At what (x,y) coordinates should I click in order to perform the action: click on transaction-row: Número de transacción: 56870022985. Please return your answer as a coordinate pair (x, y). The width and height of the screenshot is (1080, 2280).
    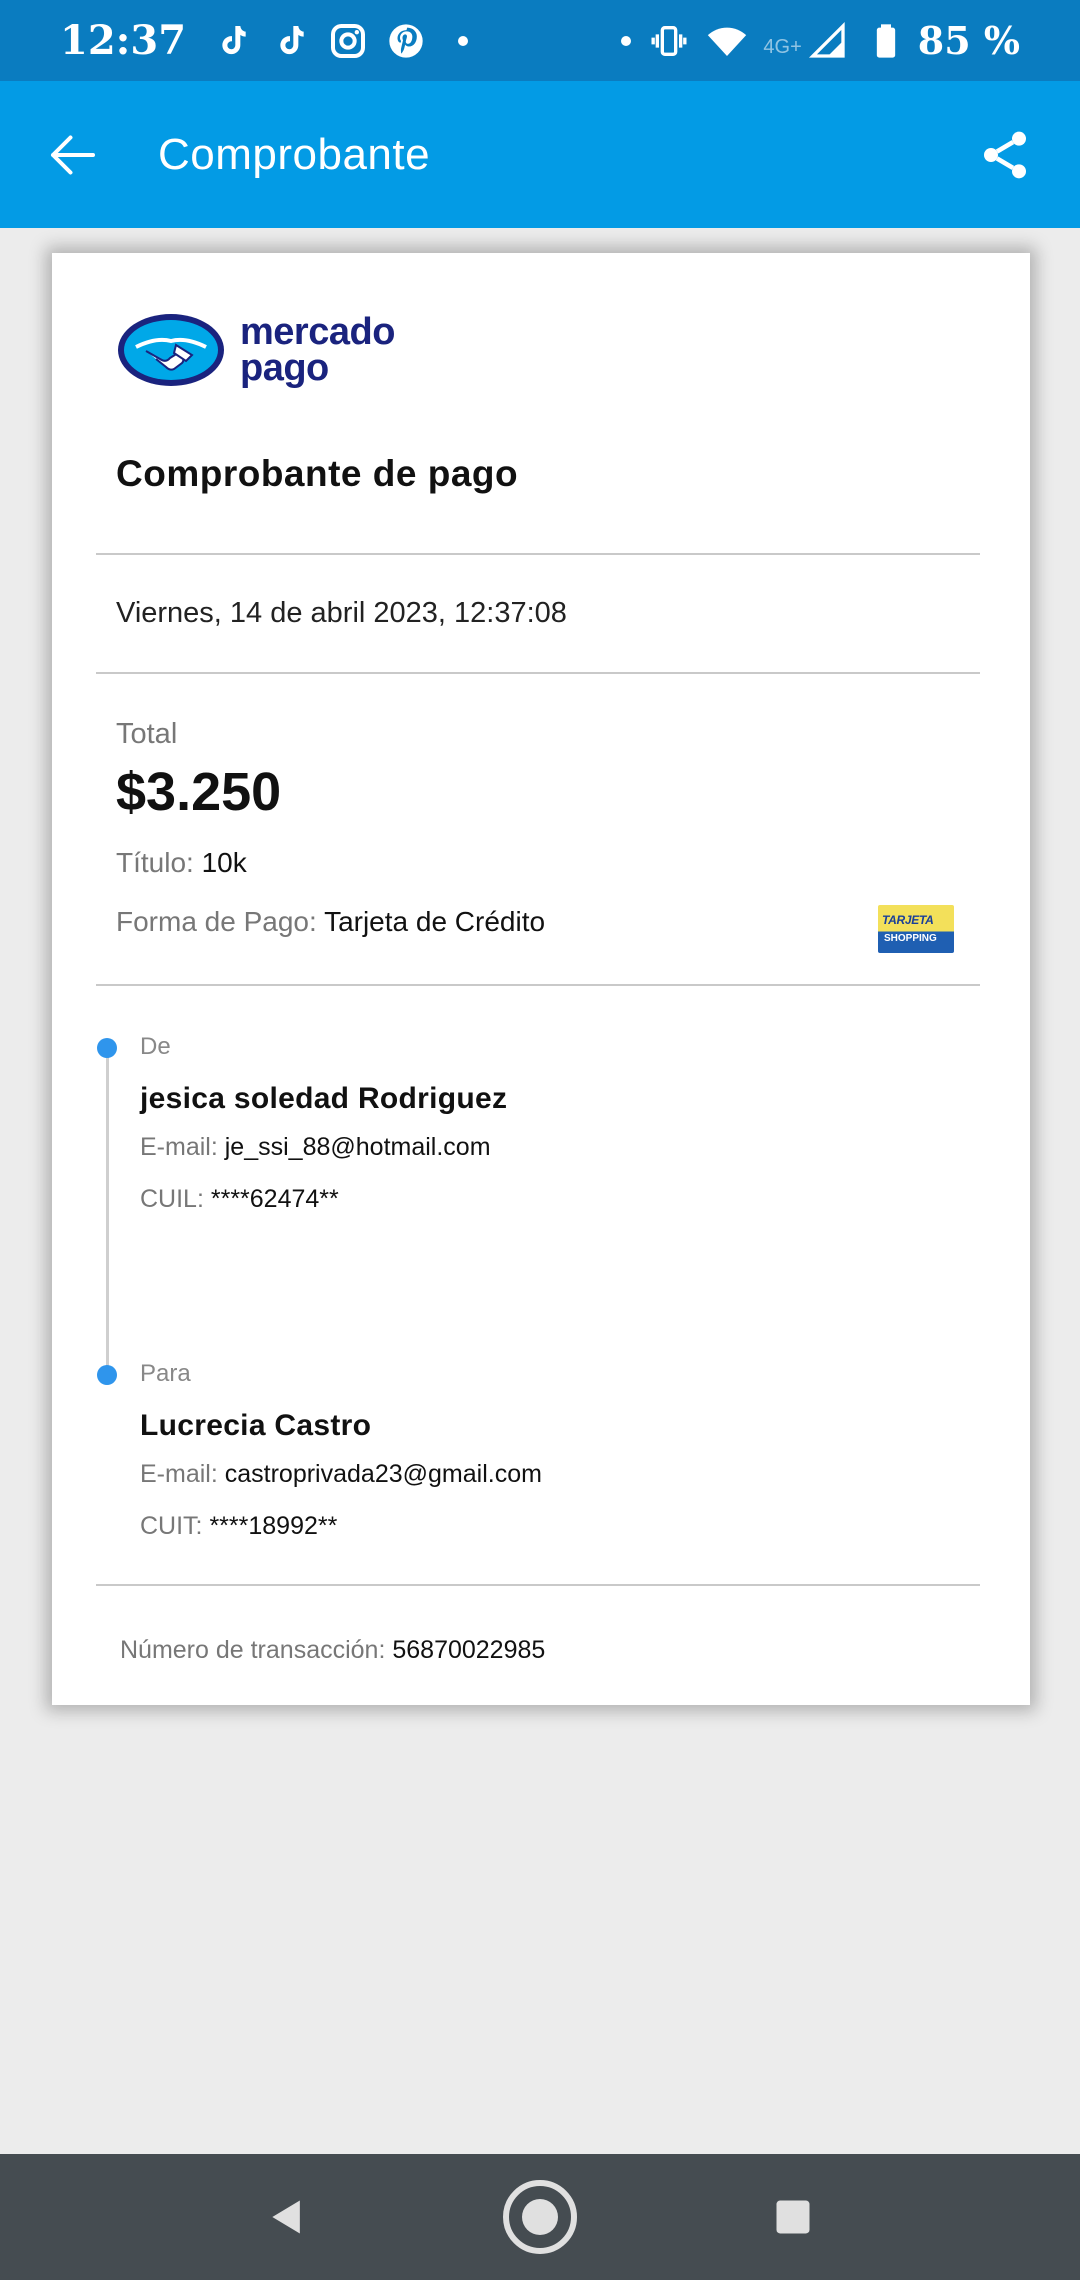
    Looking at the image, I should click on (332, 1650).